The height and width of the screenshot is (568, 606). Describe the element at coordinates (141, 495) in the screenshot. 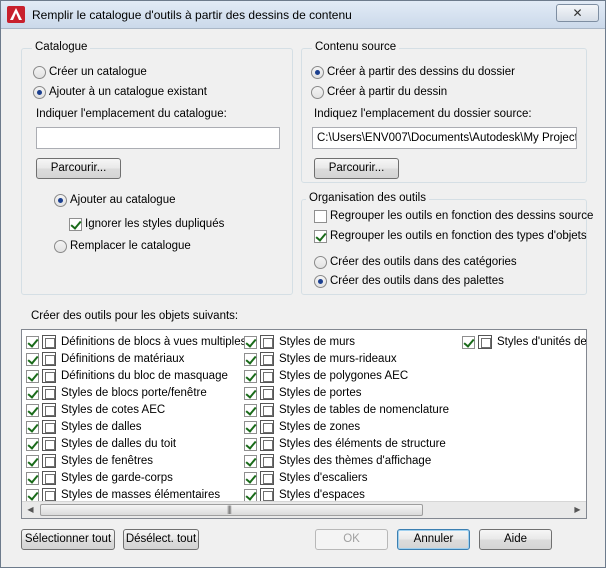

I see `list-item-label: Styles de masses élémentaires` at that location.